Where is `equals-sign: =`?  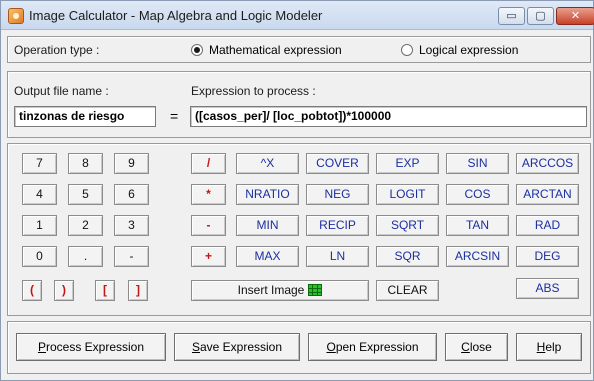
equals-sign: = is located at coordinates (174, 116).